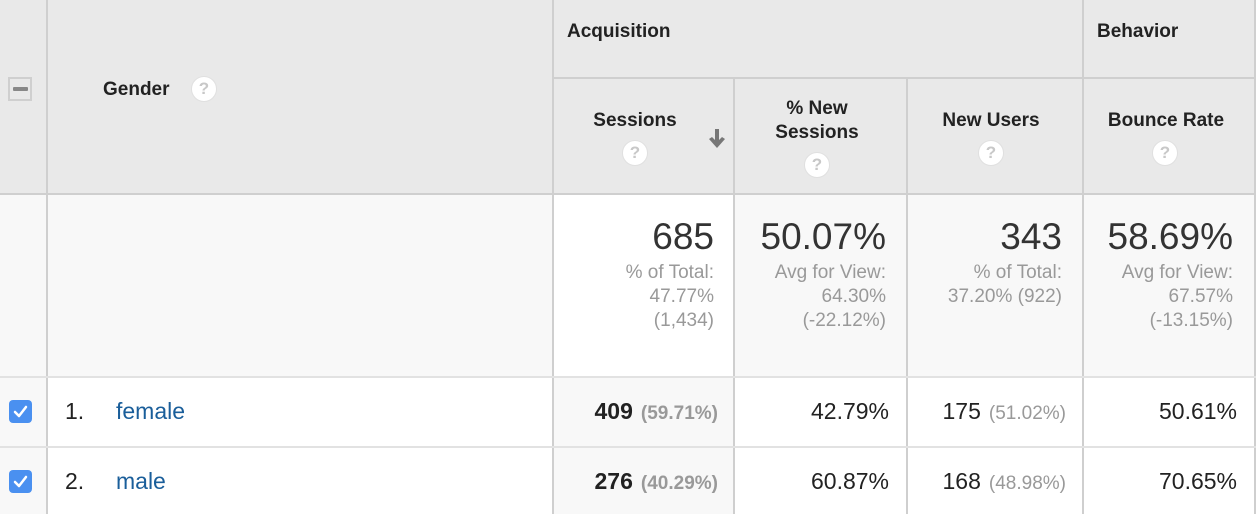 This screenshot has height=514, width=1256. Describe the element at coordinates (683, 236) in the screenshot. I see `total-sessions-value: 685` at that location.